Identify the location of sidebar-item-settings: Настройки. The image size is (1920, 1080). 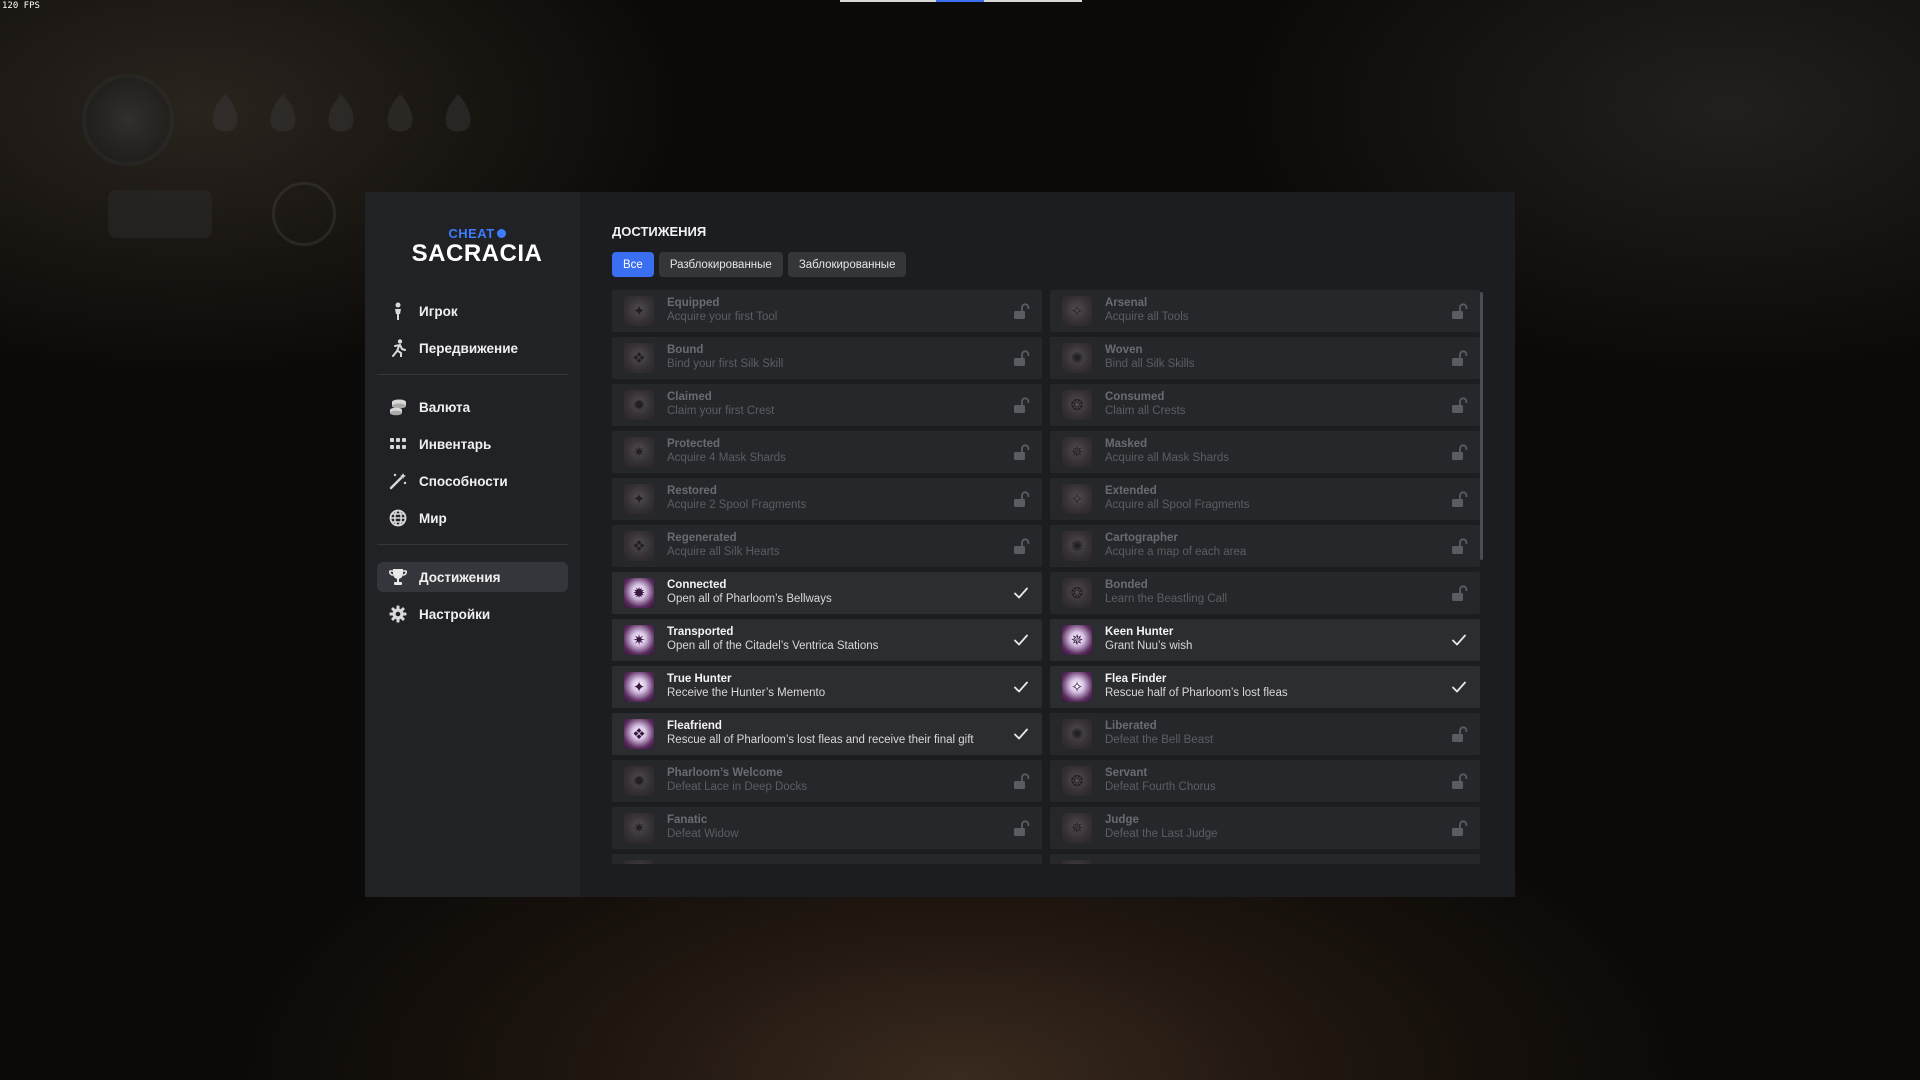
(472, 614).